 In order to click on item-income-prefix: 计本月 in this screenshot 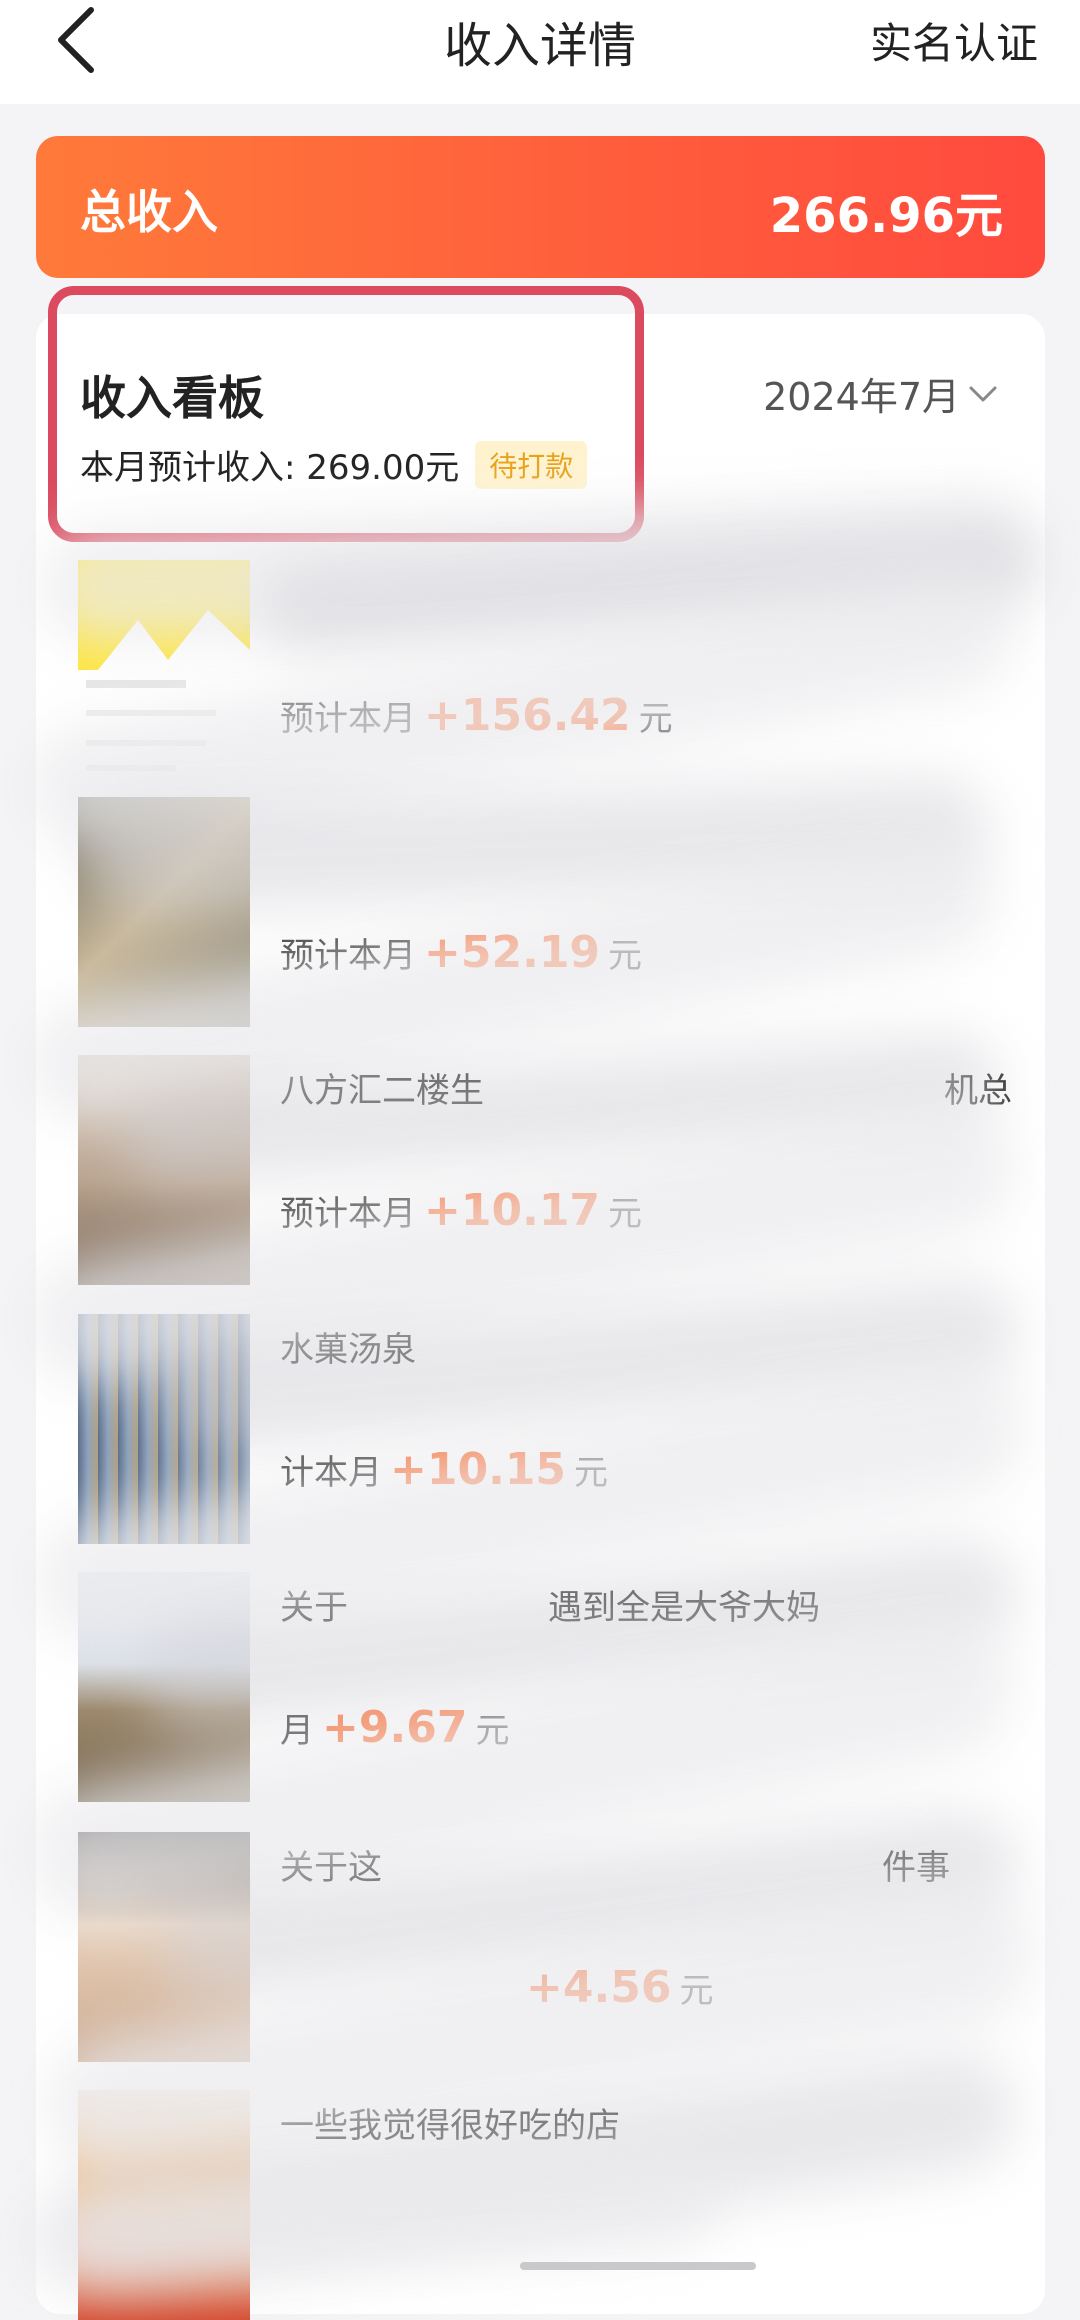, I will do `click(331, 1473)`.